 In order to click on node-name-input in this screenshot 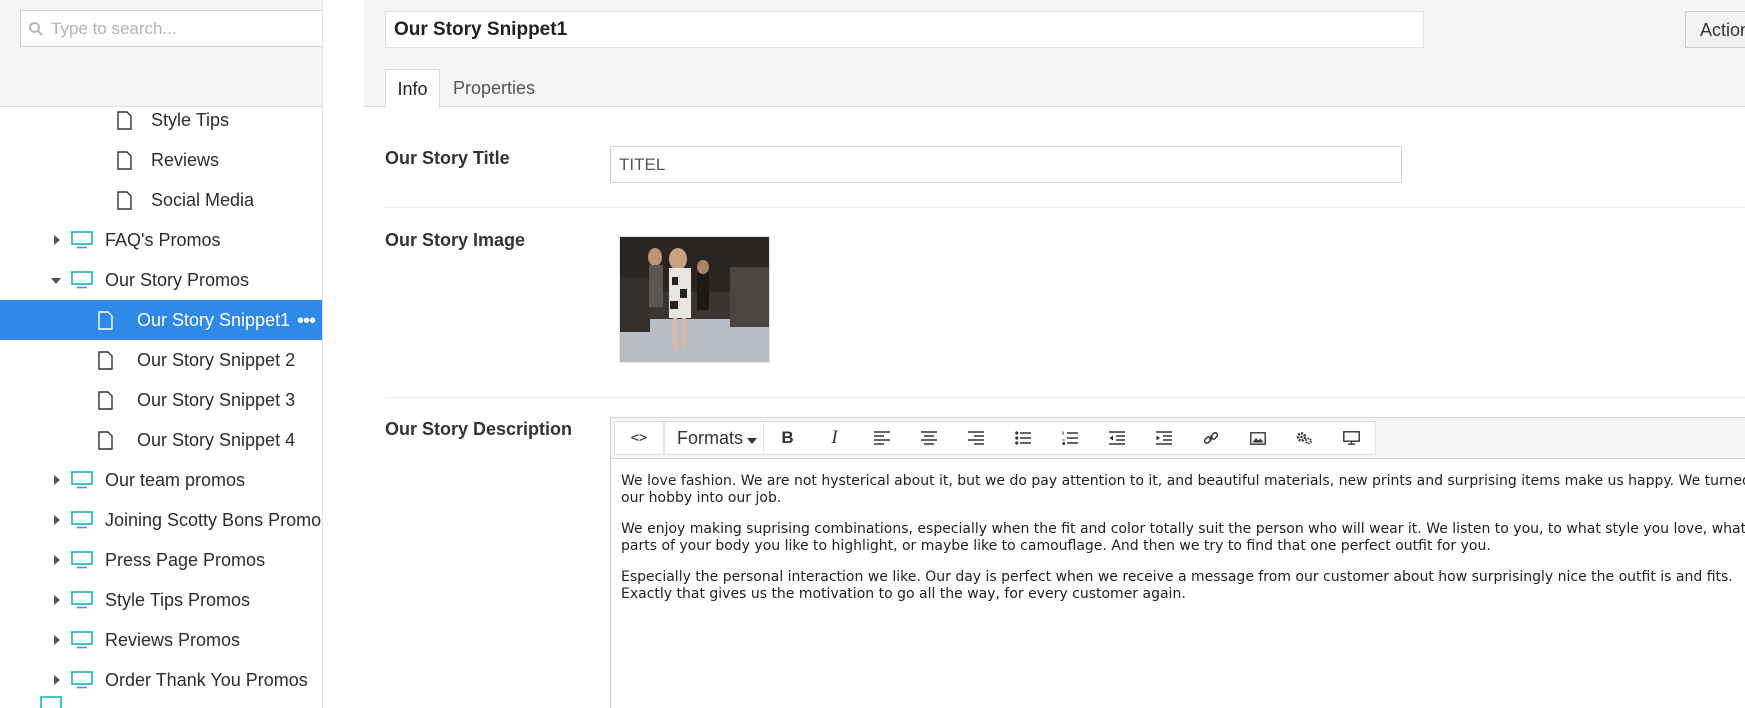, I will do `click(904, 29)`.